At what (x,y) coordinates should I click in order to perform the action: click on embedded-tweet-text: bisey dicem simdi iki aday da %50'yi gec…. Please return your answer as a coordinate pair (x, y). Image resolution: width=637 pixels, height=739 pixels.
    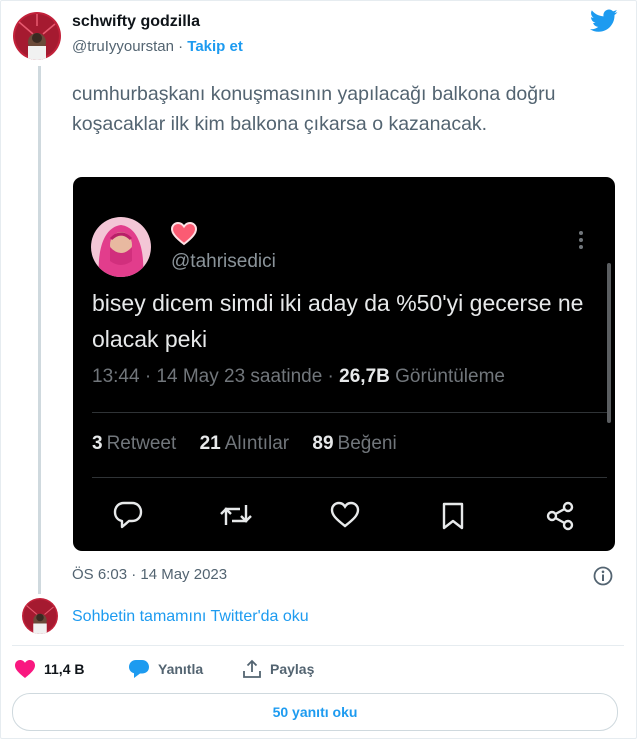
    Looking at the image, I should click on (338, 321).